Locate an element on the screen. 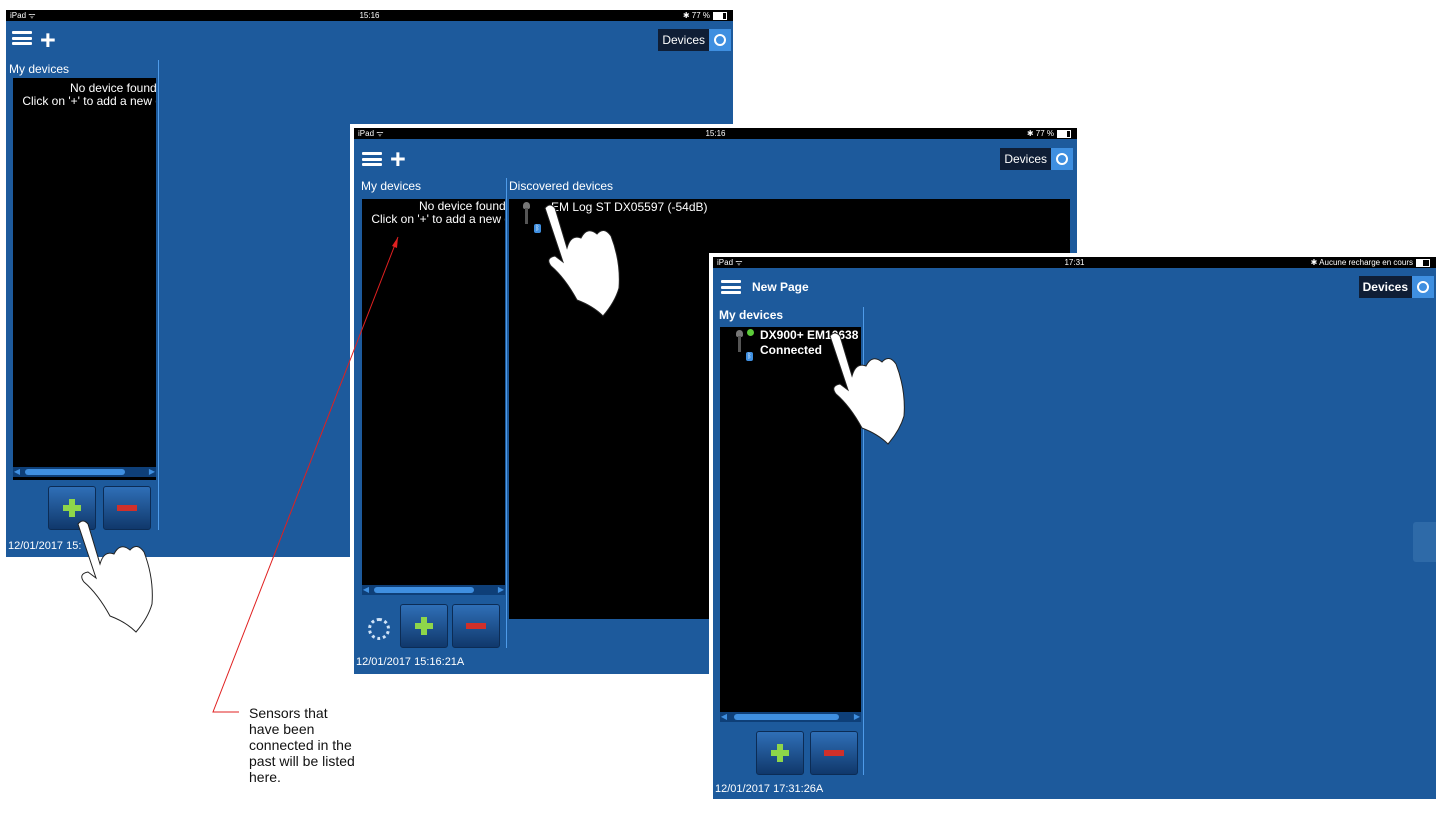 The width and height of the screenshot is (1440, 831). spinner-icon is located at coordinates (379, 629).